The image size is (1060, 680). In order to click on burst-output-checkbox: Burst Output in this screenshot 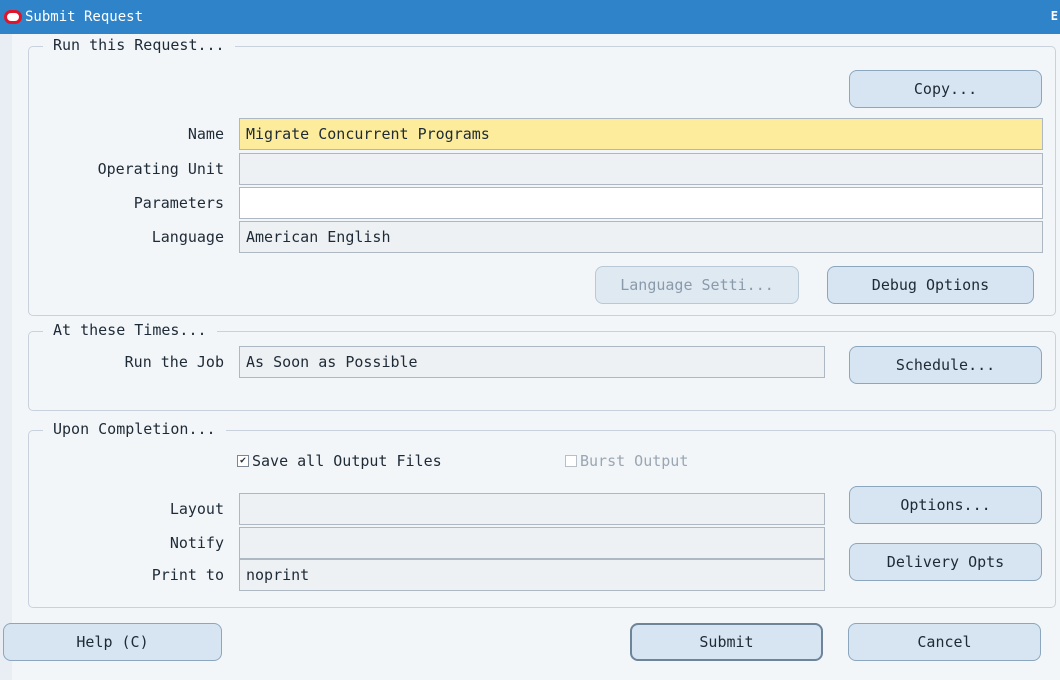, I will do `click(626, 461)`.